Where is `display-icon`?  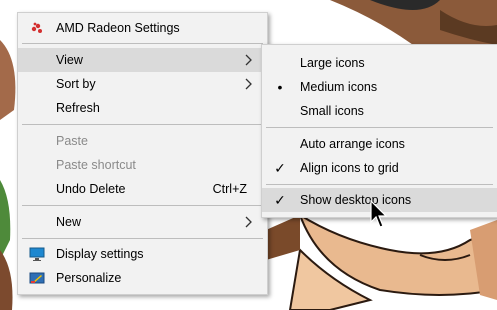 display-icon is located at coordinates (37, 254).